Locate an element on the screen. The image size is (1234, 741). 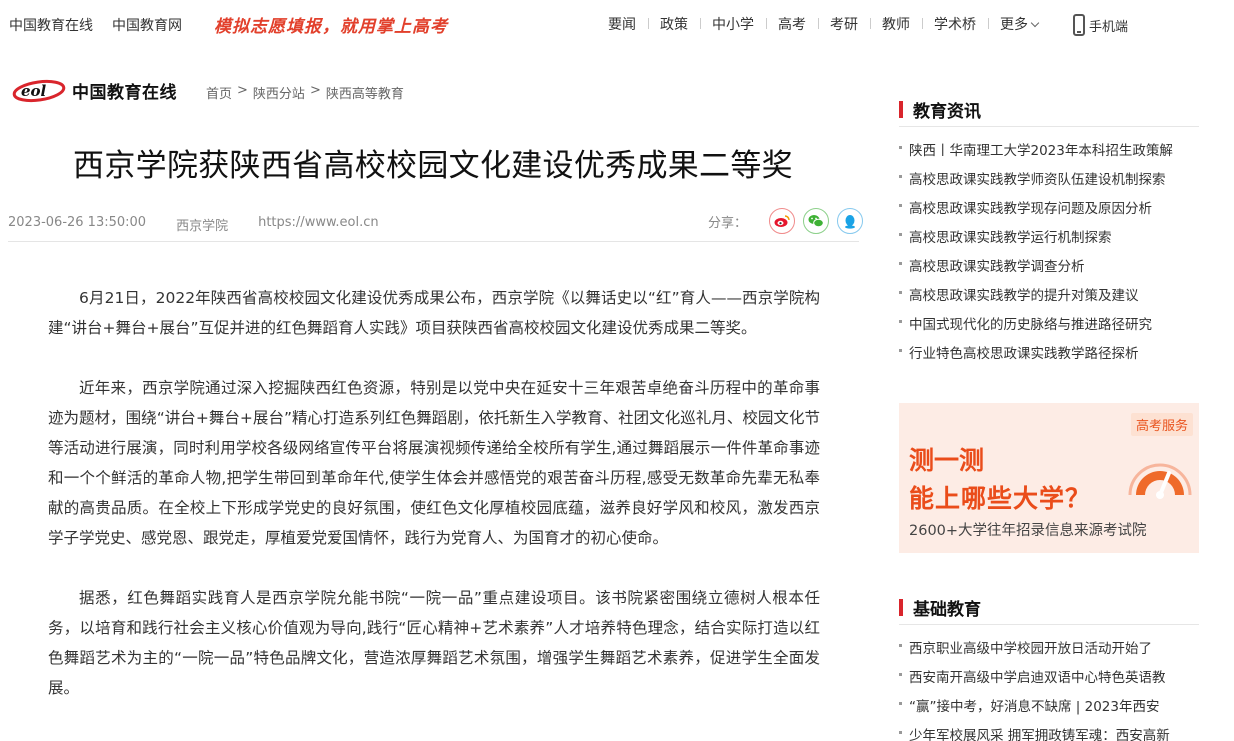
mobile-label: 手机端 is located at coordinates (1109, 27).